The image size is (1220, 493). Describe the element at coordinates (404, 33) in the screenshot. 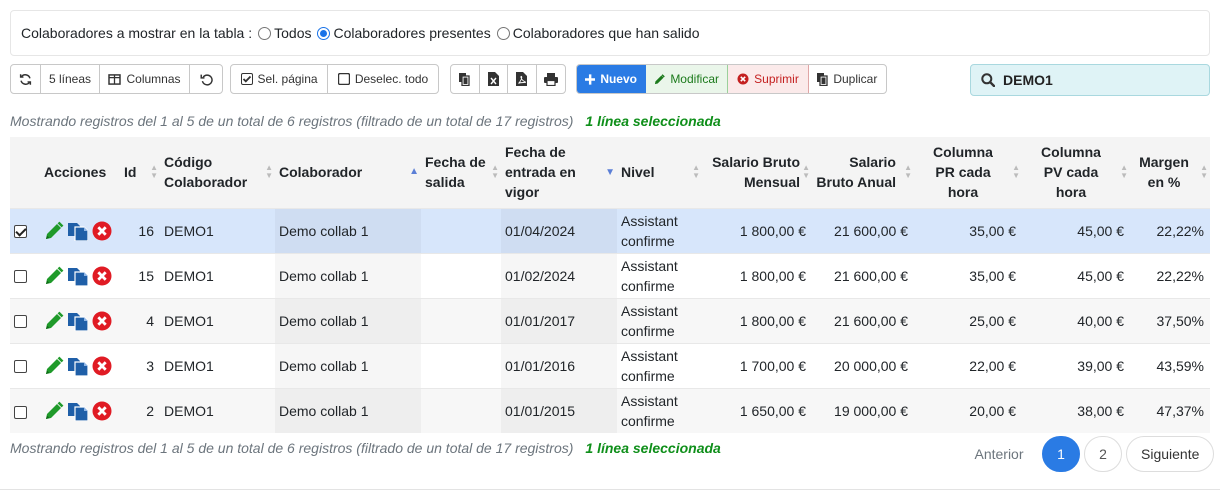

I see `filter-option-present: Colaboradores presentes` at that location.